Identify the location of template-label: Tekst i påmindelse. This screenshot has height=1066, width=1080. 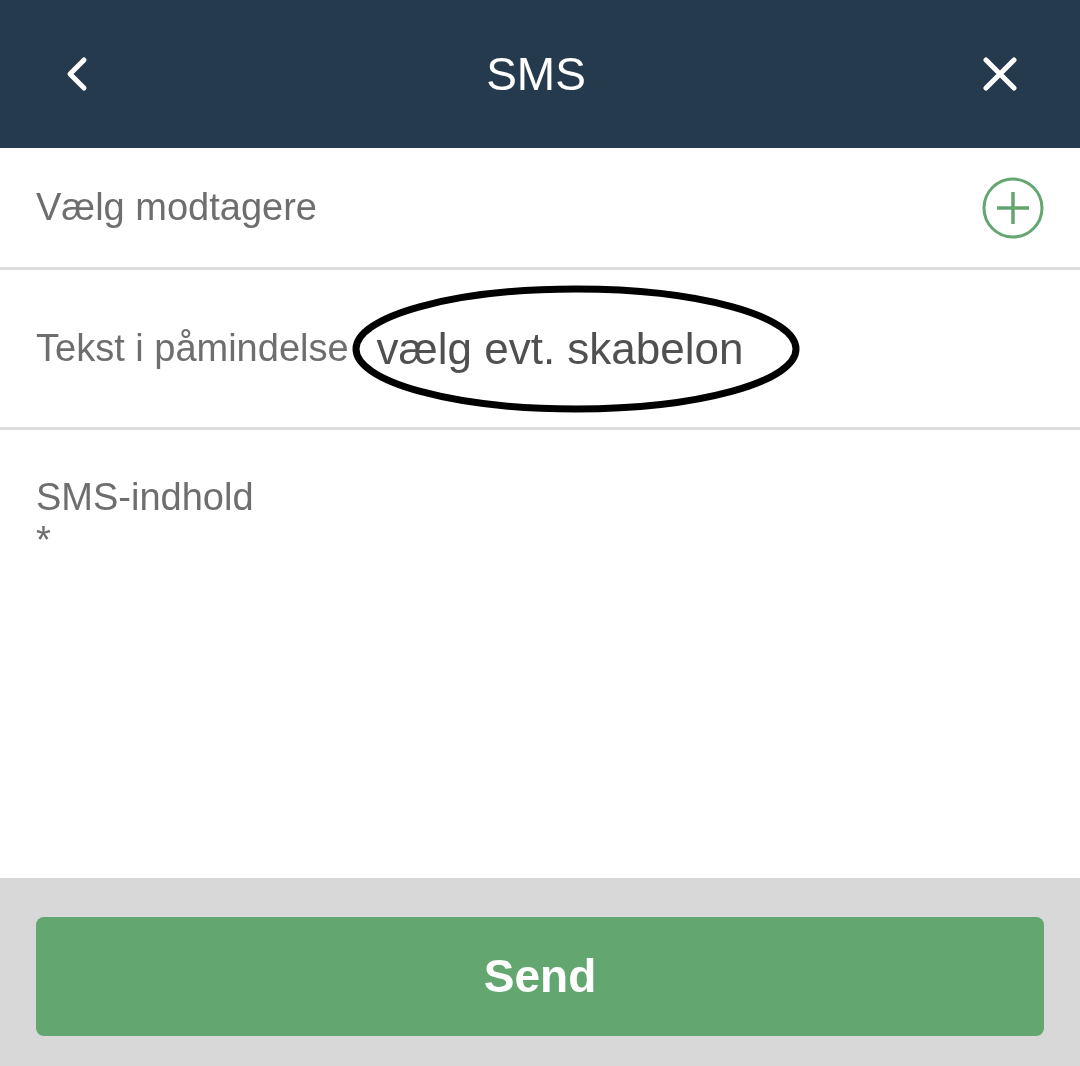
(192, 348).